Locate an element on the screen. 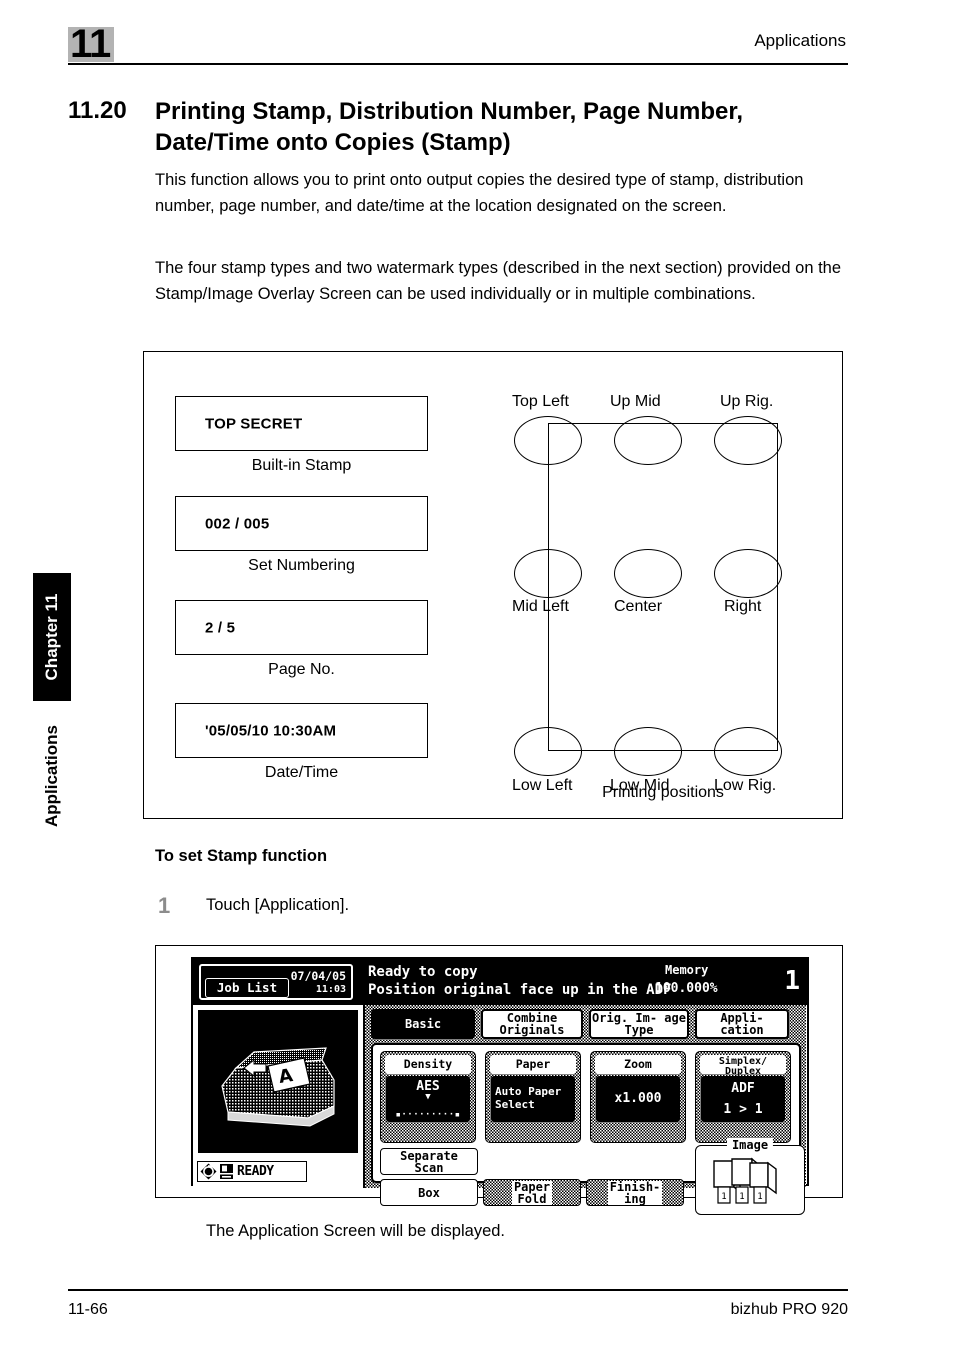 This screenshot has width=954, height=1352. stamp-caption: Built-in Stamp is located at coordinates (301, 465).